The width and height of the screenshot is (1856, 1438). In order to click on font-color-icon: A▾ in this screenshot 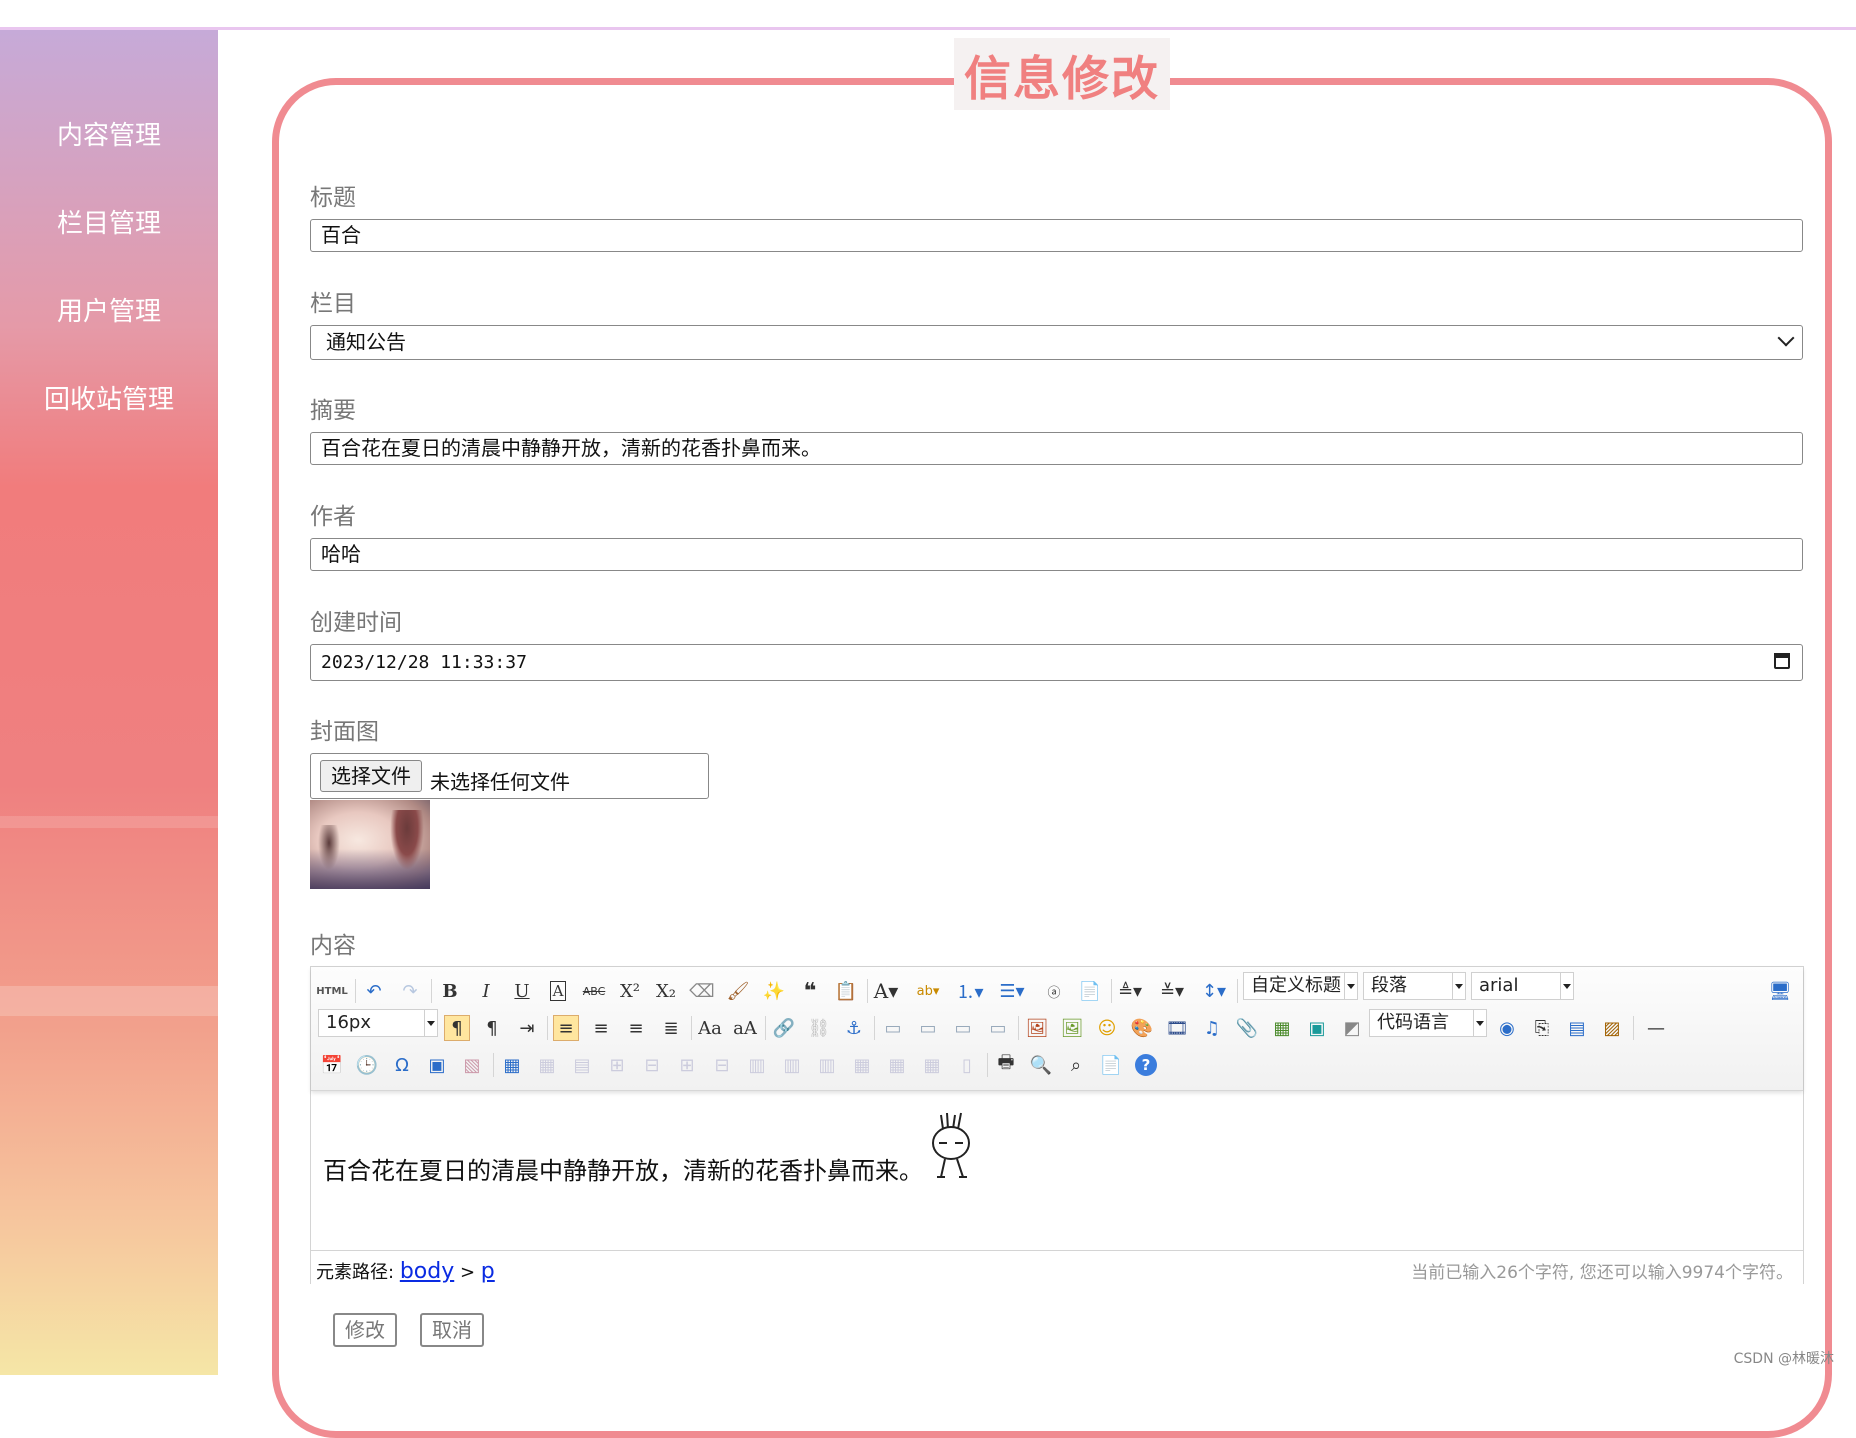, I will do `click(886, 991)`.